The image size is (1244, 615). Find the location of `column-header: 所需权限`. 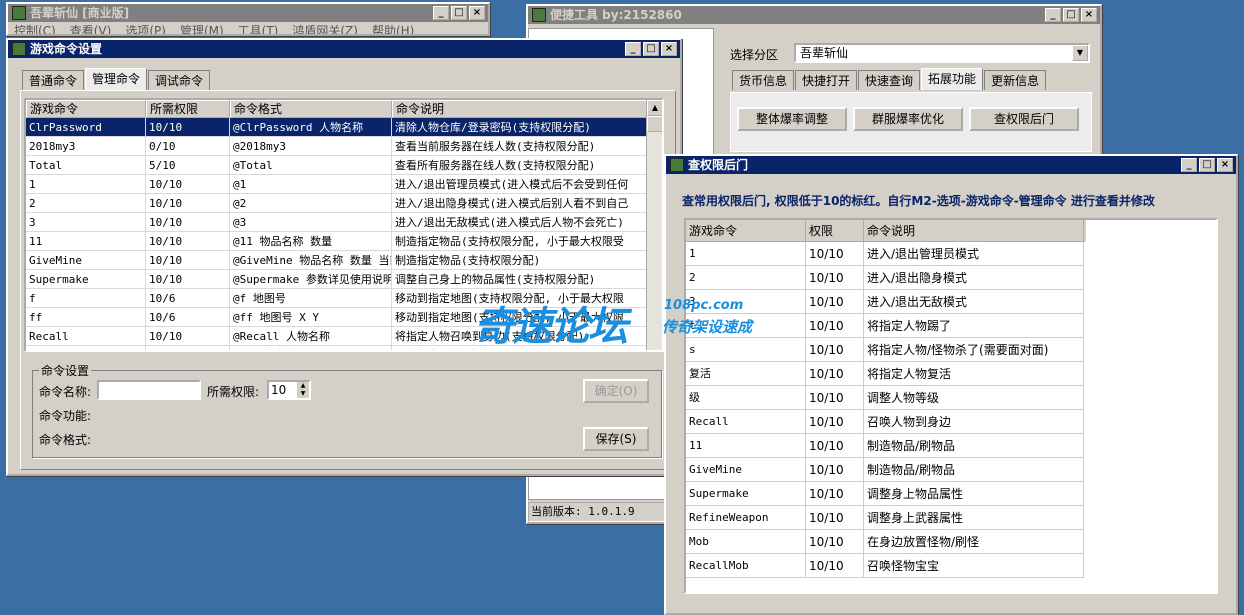

column-header: 所需权限 is located at coordinates (188, 109).